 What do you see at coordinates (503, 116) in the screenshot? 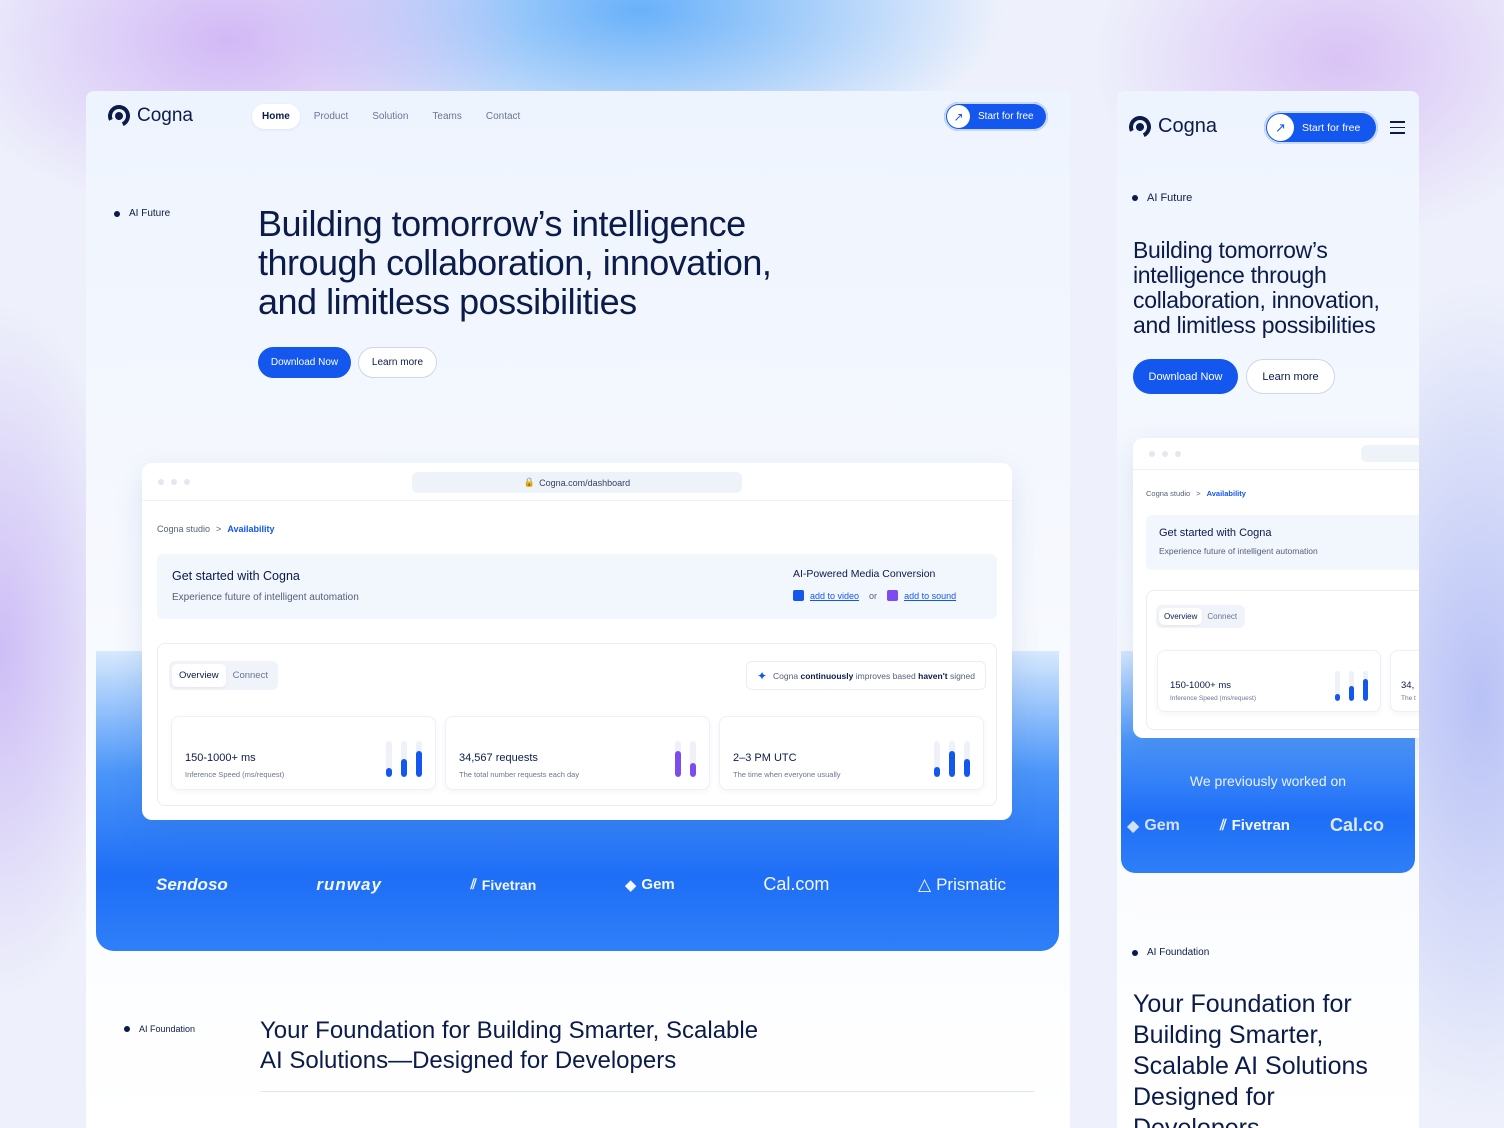
I see `nav-contact: Contact` at bounding box center [503, 116].